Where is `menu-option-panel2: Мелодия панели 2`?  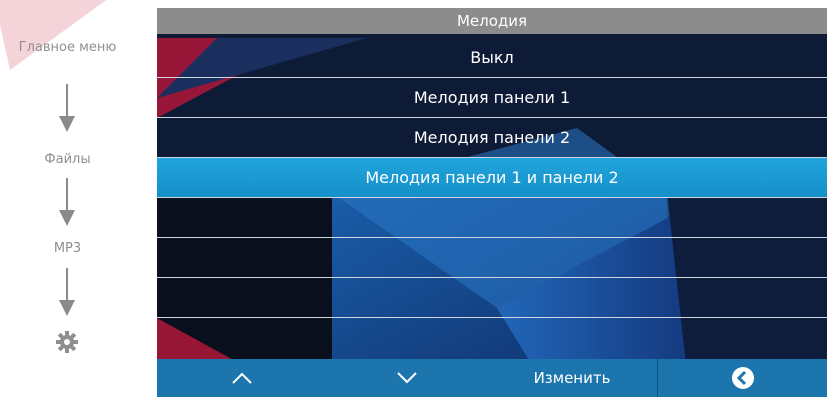
menu-option-panel2: Мелодия панели 2 is located at coordinates (492, 138).